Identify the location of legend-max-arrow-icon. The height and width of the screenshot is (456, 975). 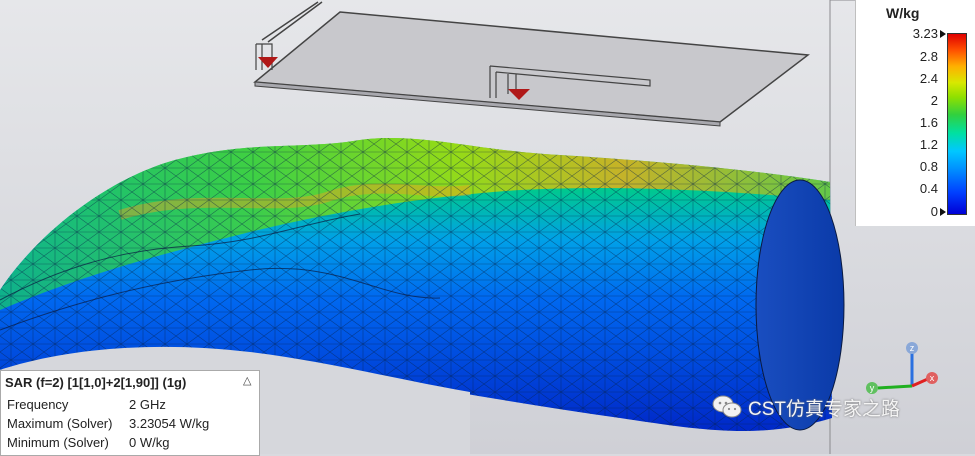
(943, 34).